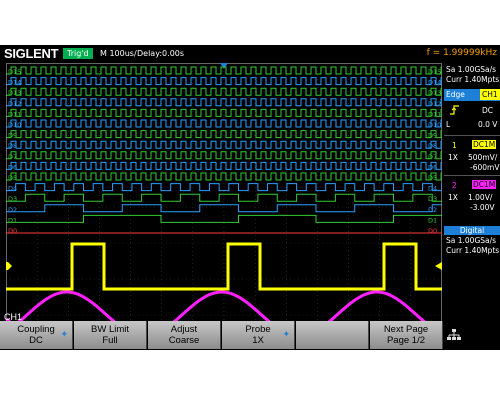  Describe the element at coordinates (432, 167) in the screenshot. I see `digital-label-right: D6` at that location.